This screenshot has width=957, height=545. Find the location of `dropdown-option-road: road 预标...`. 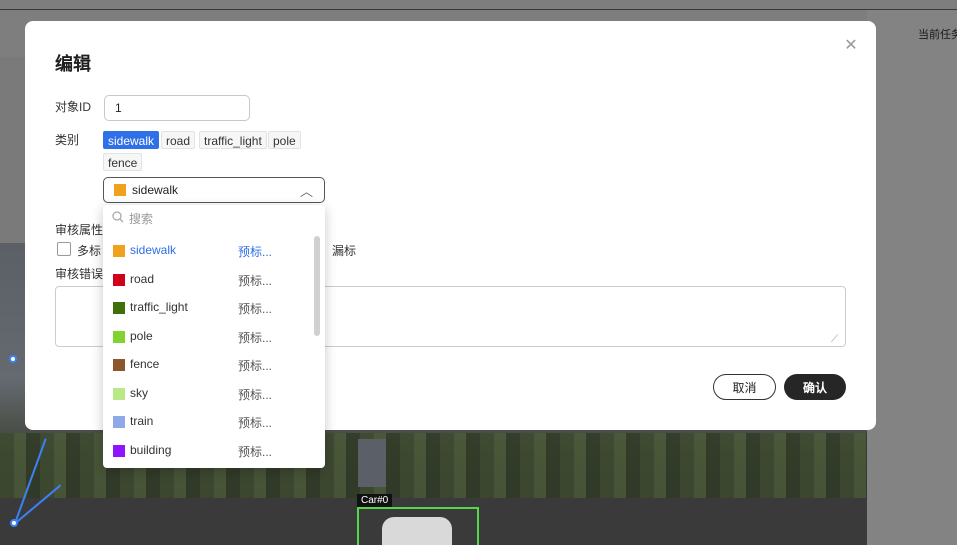

dropdown-option-road: road 预标... is located at coordinates (208, 279).